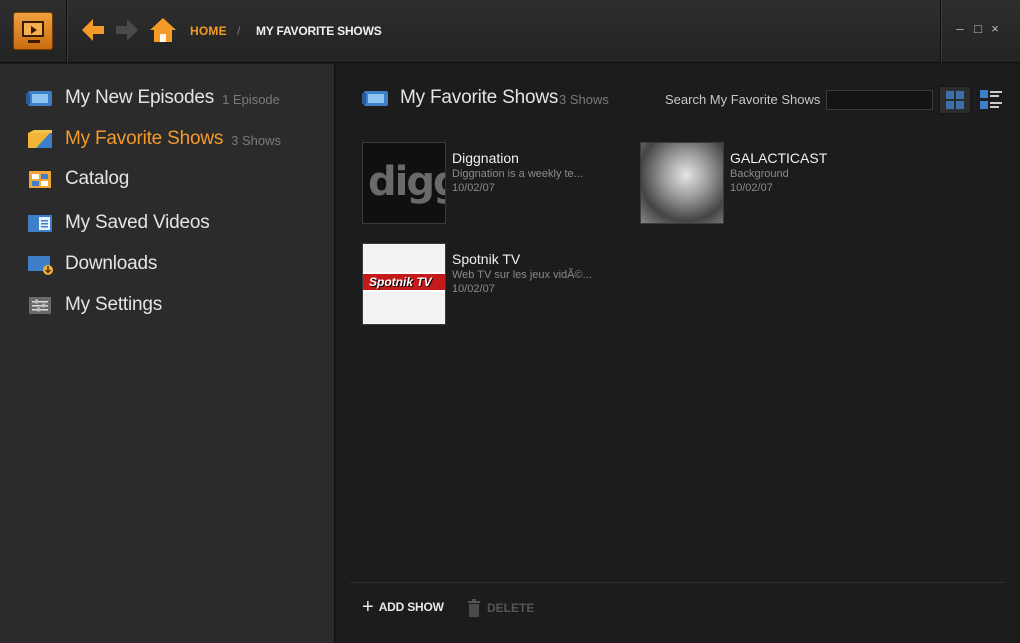 The image size is (1020, 643). I want to click on trash-icon, so click(474, 608).